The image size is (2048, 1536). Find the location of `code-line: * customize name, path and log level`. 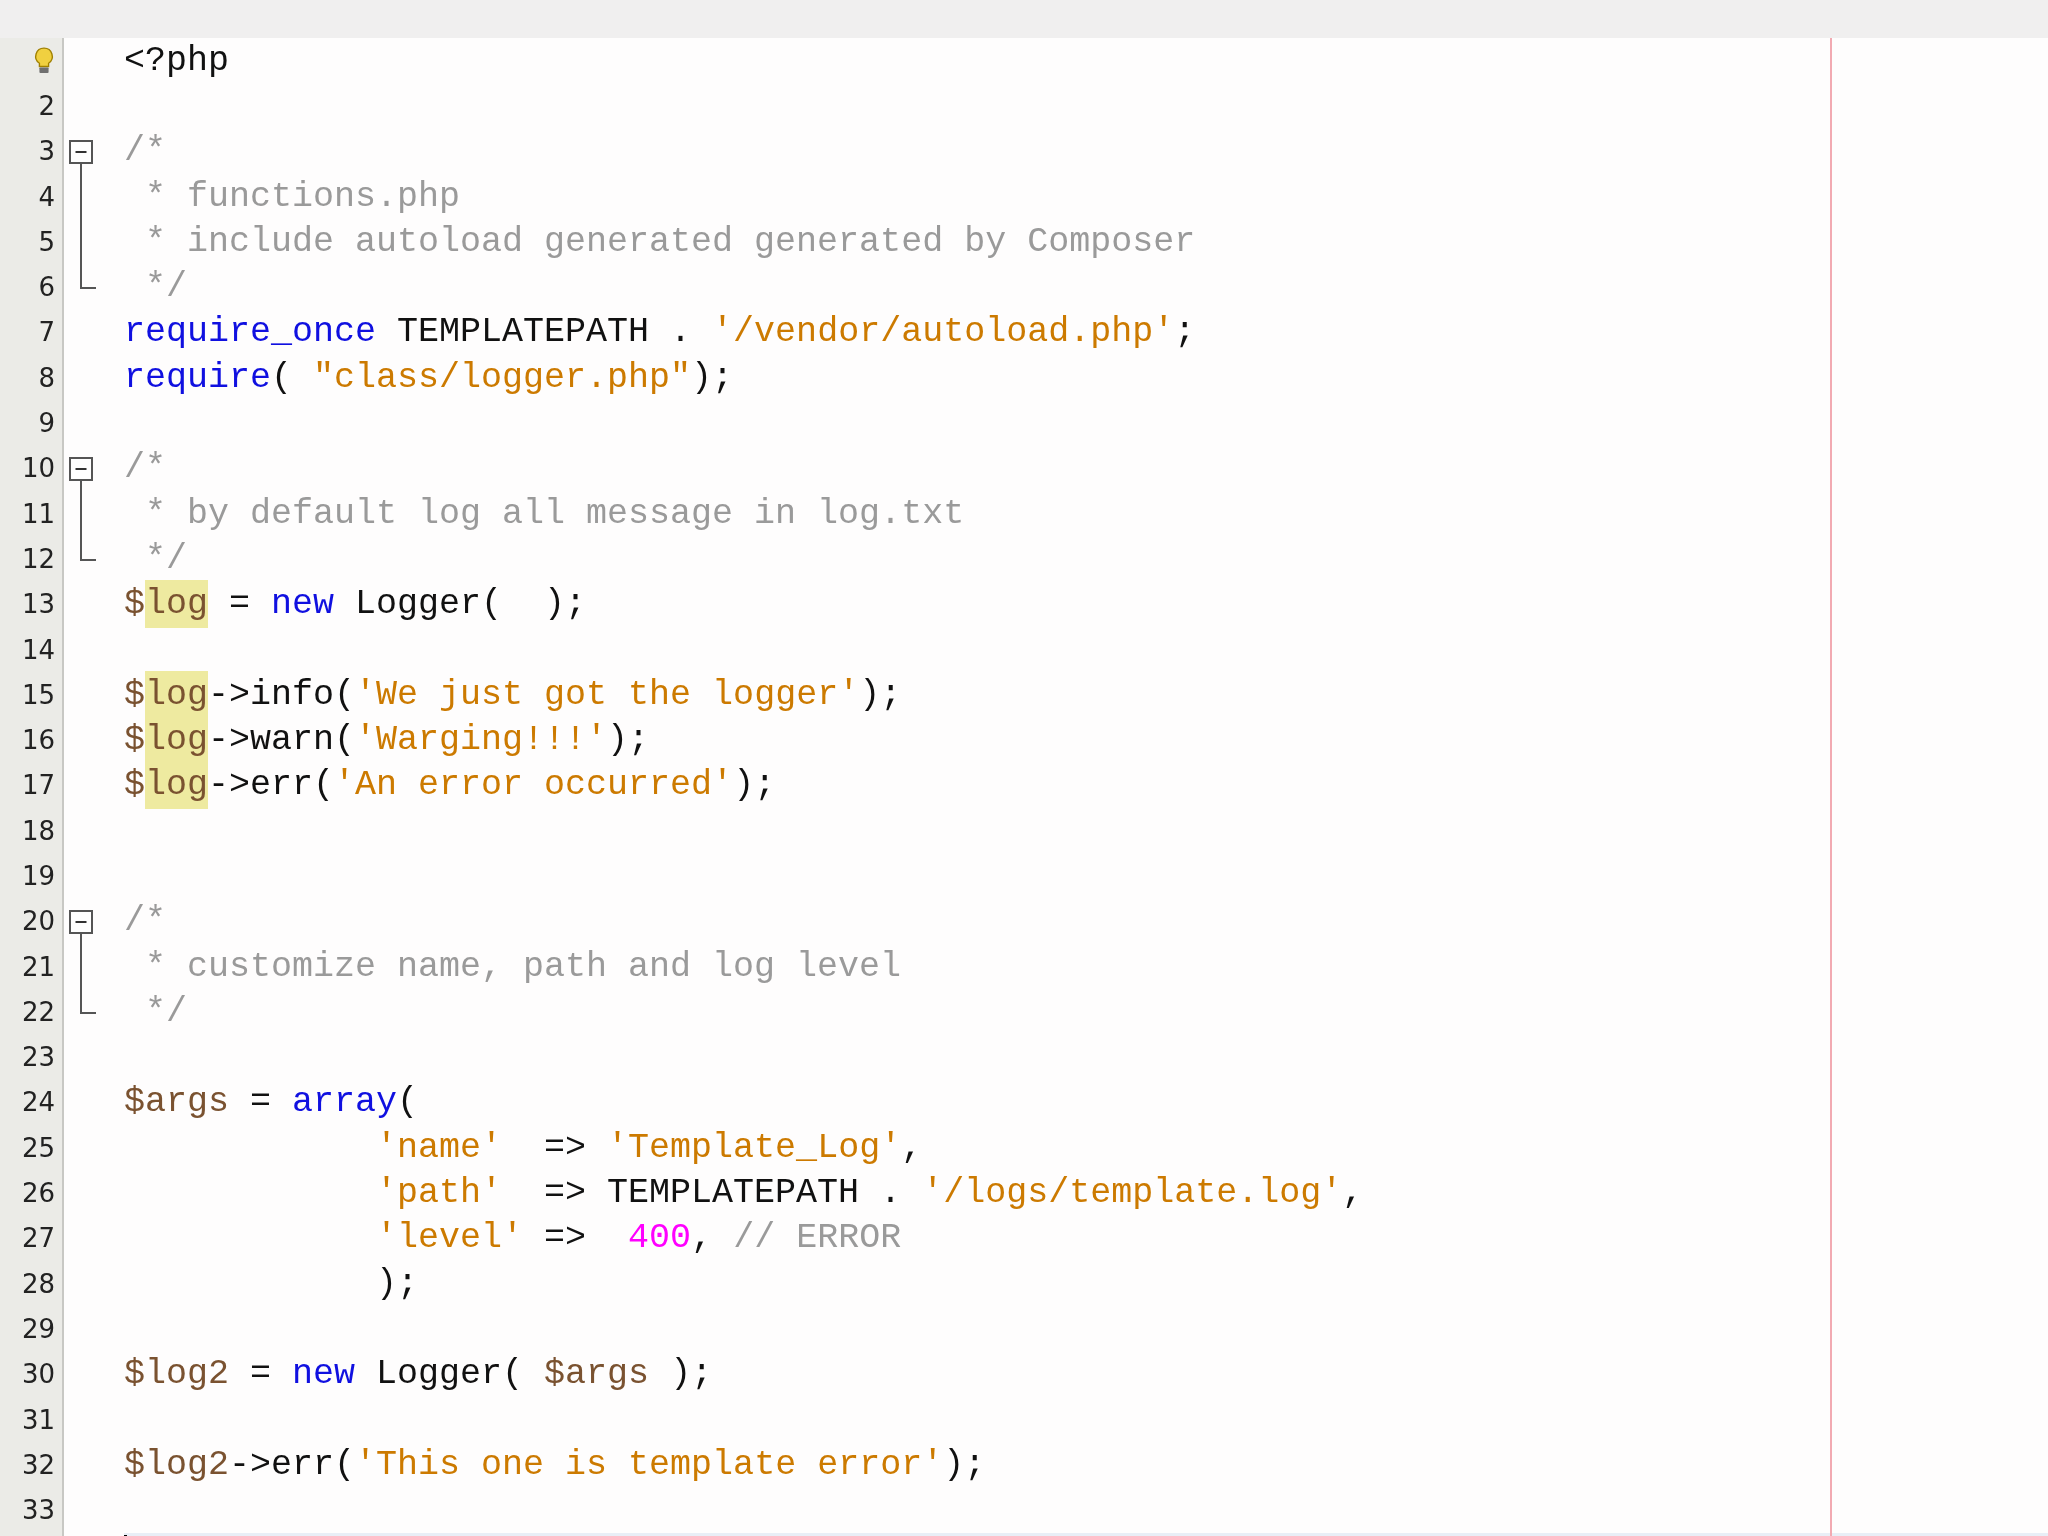

code-line: * customize name, path and log level is located at coordinates (523, 966).